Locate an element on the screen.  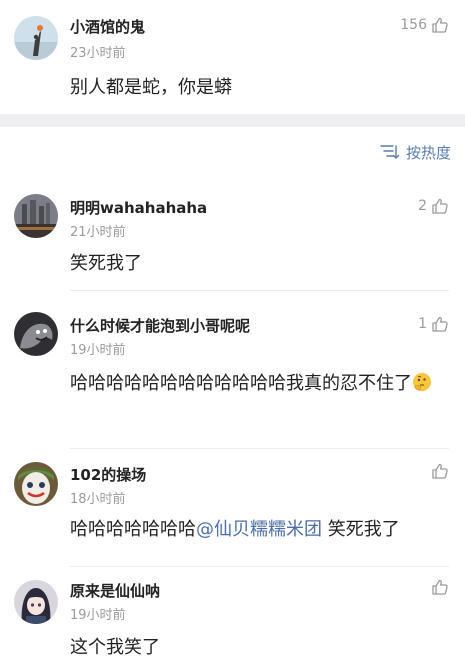
comment-text: 笑死我了 is located at coordinates (106, 263).